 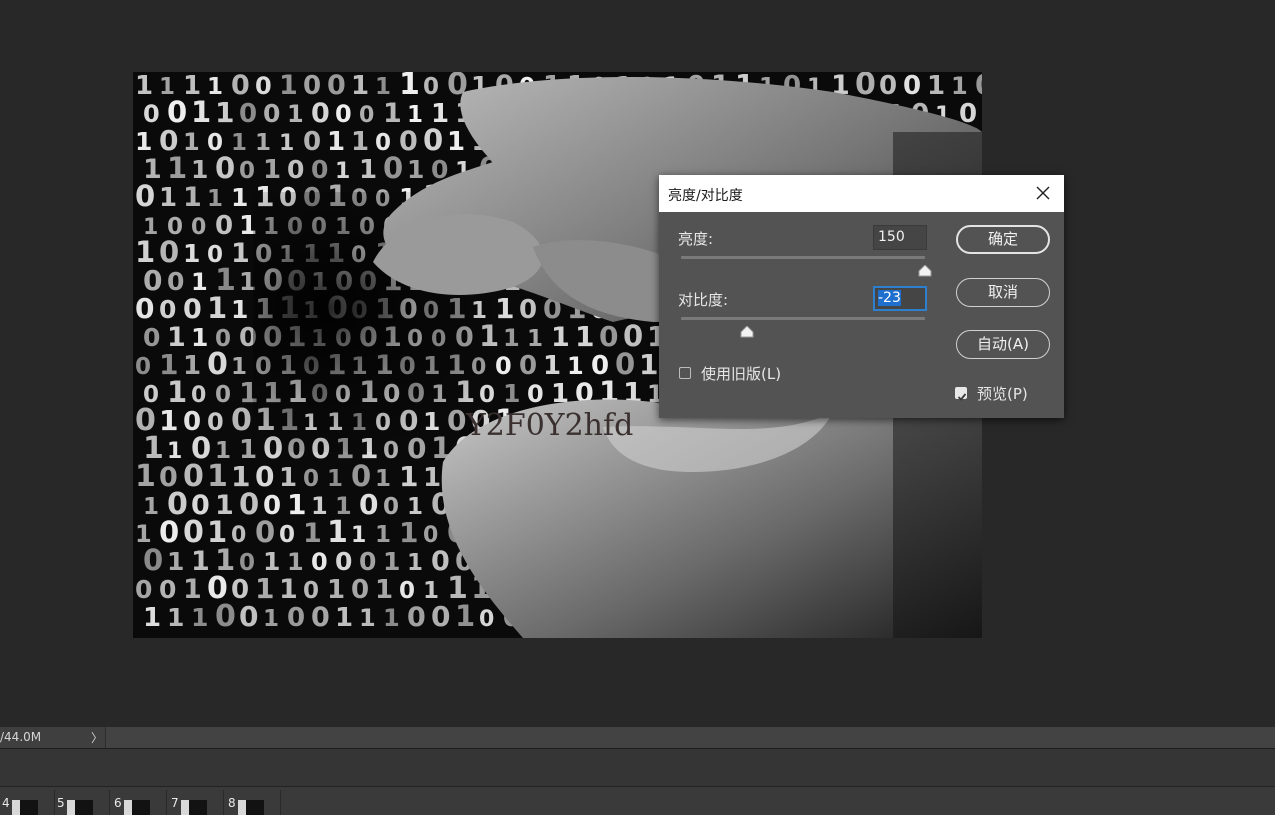 I want to click on dialog-titlebar: 亮度/对比度, so click(x=861, y=193).